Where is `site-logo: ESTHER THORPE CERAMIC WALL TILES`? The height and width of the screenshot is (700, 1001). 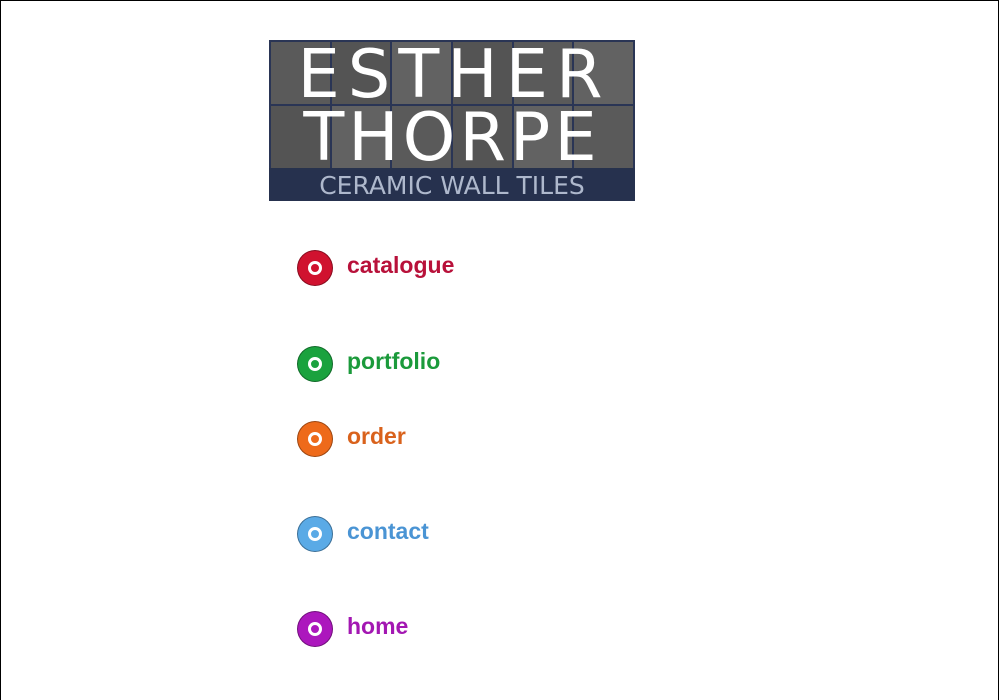
site-logo: ESTHER THORPE CERAMIC WALL TILES is located at coordinates (452, 120).